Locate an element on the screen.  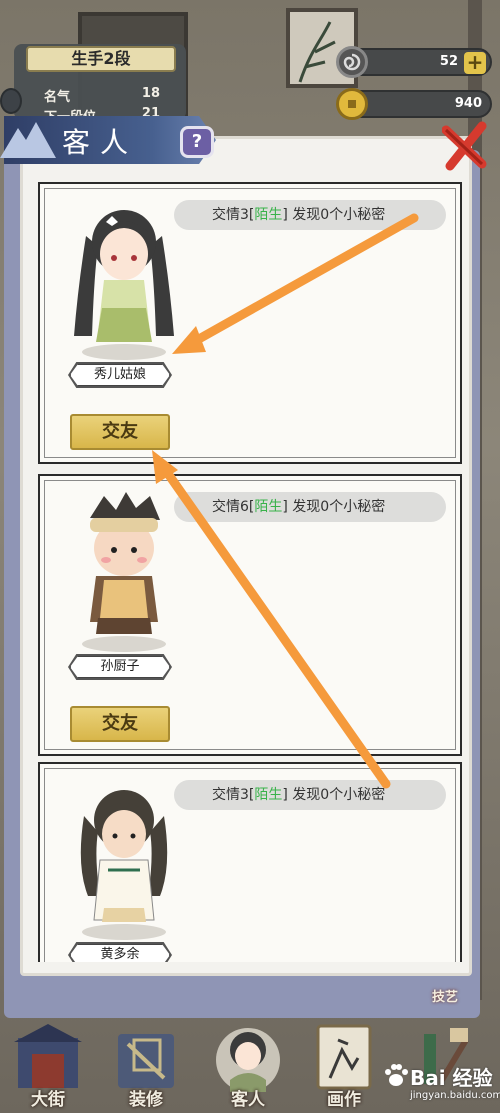
nav-decorate-label: 装修 is located at coordinates (146, 1100).